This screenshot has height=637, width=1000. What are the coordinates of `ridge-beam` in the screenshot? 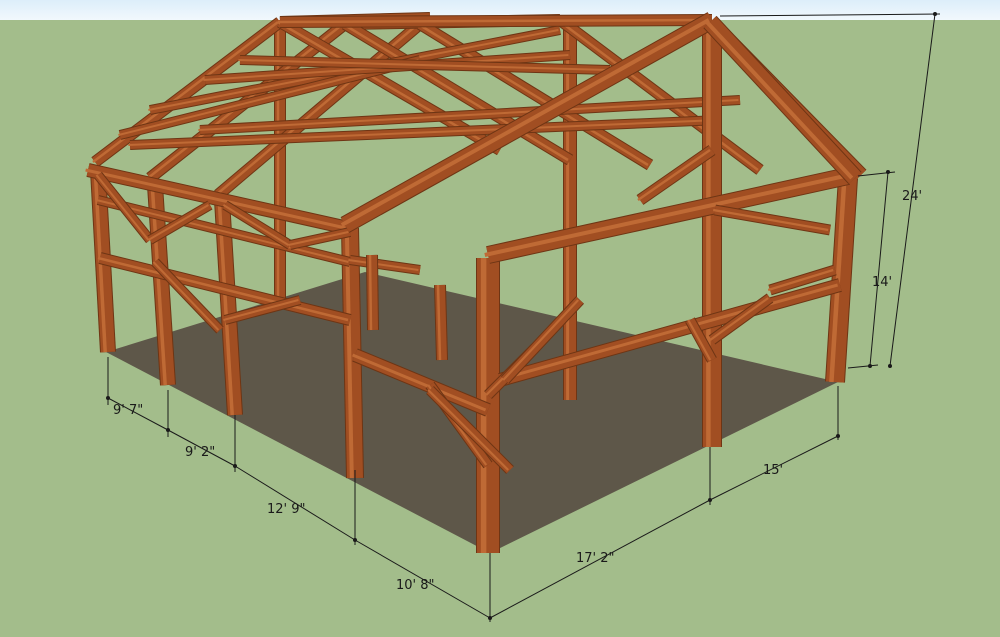 It's located at (495, 21).